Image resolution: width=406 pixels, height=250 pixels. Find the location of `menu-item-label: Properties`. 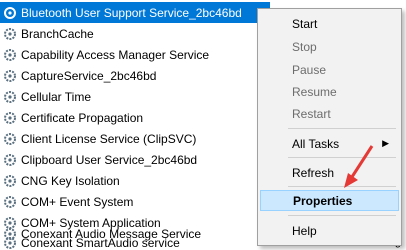

menu-item-label: Properties is located at coordinates (323, 200).